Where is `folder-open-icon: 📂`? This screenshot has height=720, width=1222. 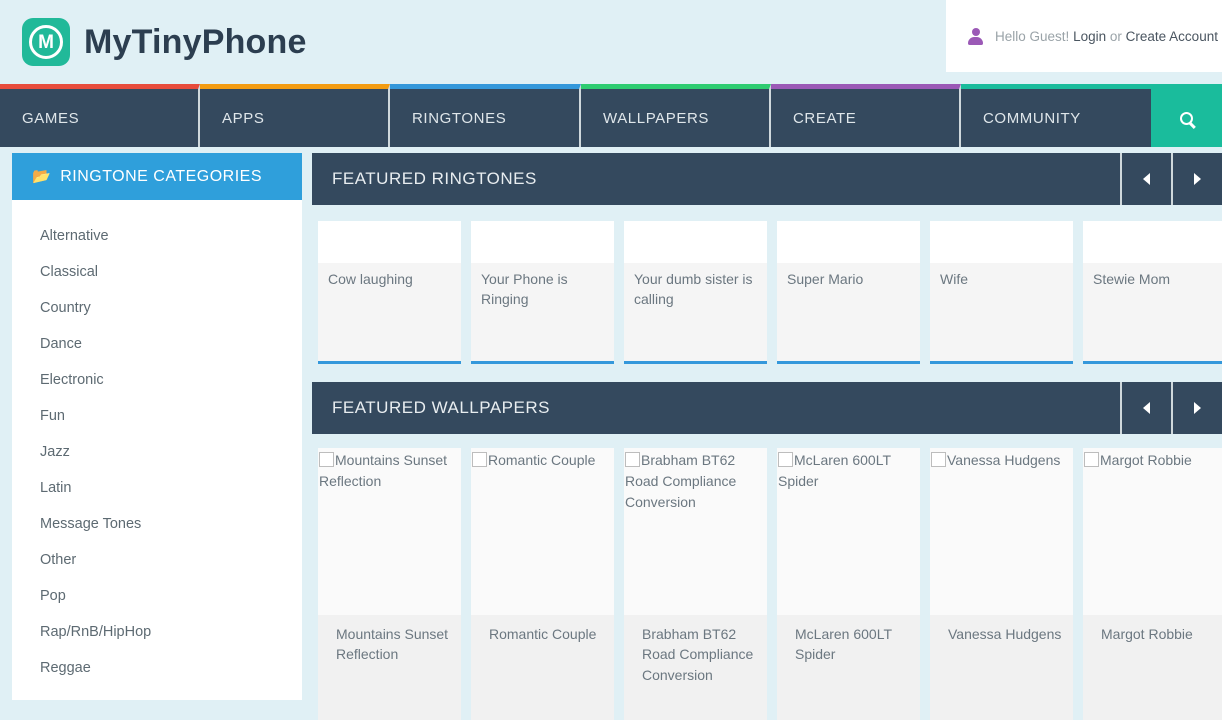
folder-open-icon: 📂 is located at coordinates (42, 176).